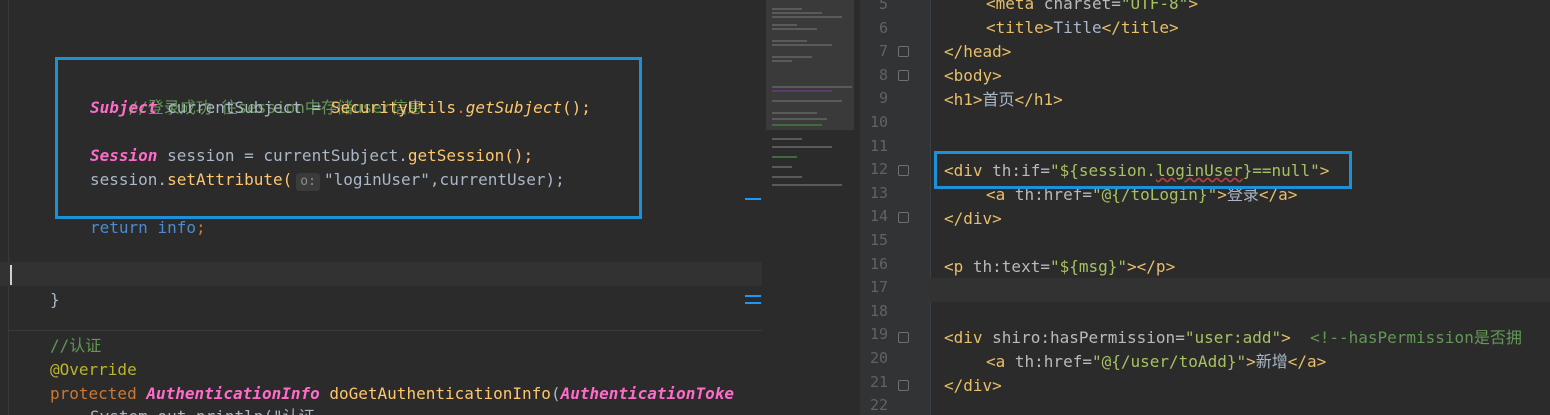 Image resolution: width=1550 pixels, height=415 pixels. What do you see at coordinates (93, 369) in the screenshot?
I see `annotation: @Override` at bounding box center [93, 369].